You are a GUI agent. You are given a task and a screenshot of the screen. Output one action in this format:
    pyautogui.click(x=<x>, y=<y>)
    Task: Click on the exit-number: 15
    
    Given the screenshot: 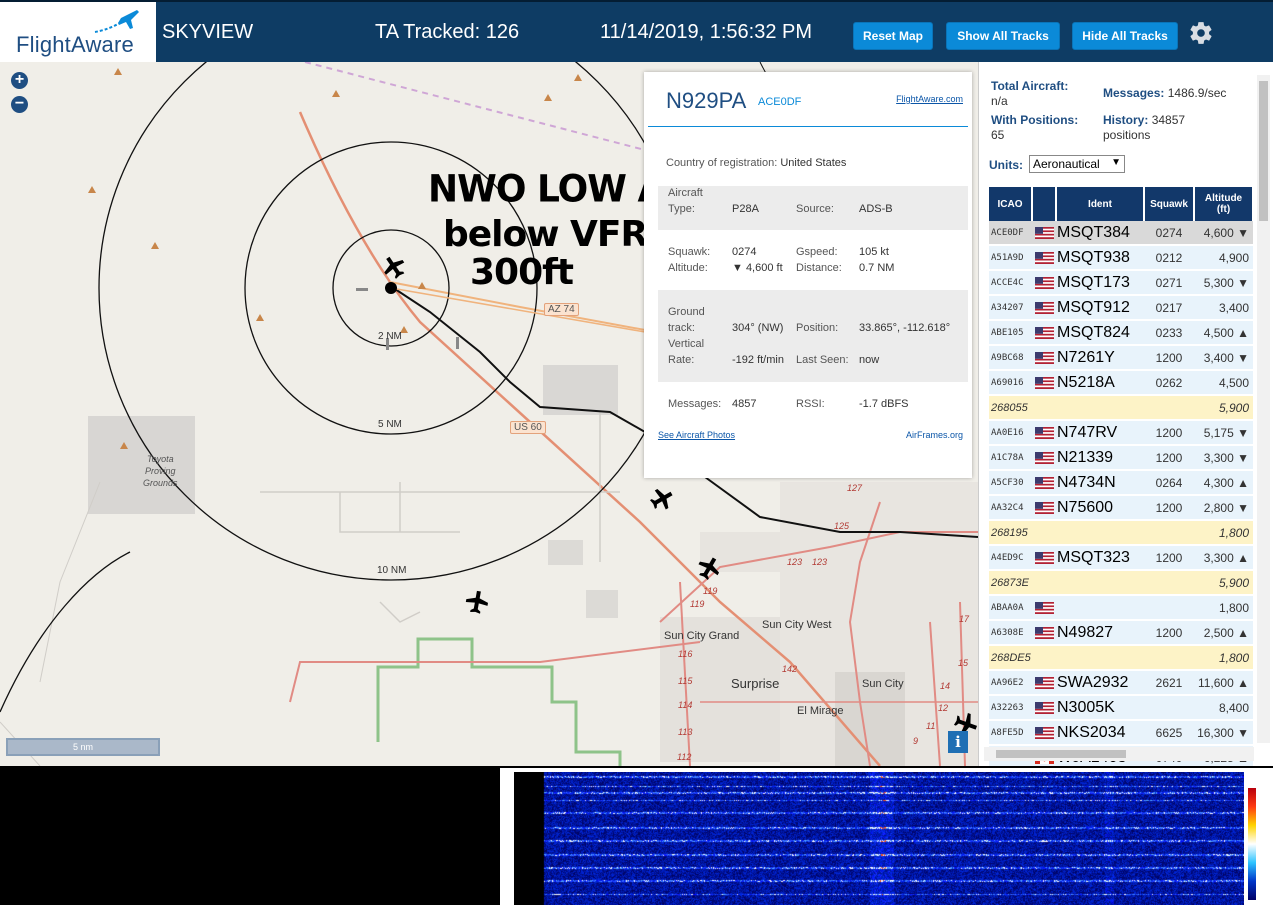 What is the action you would take?
    pyautogui.click(x=963, y=663)
    